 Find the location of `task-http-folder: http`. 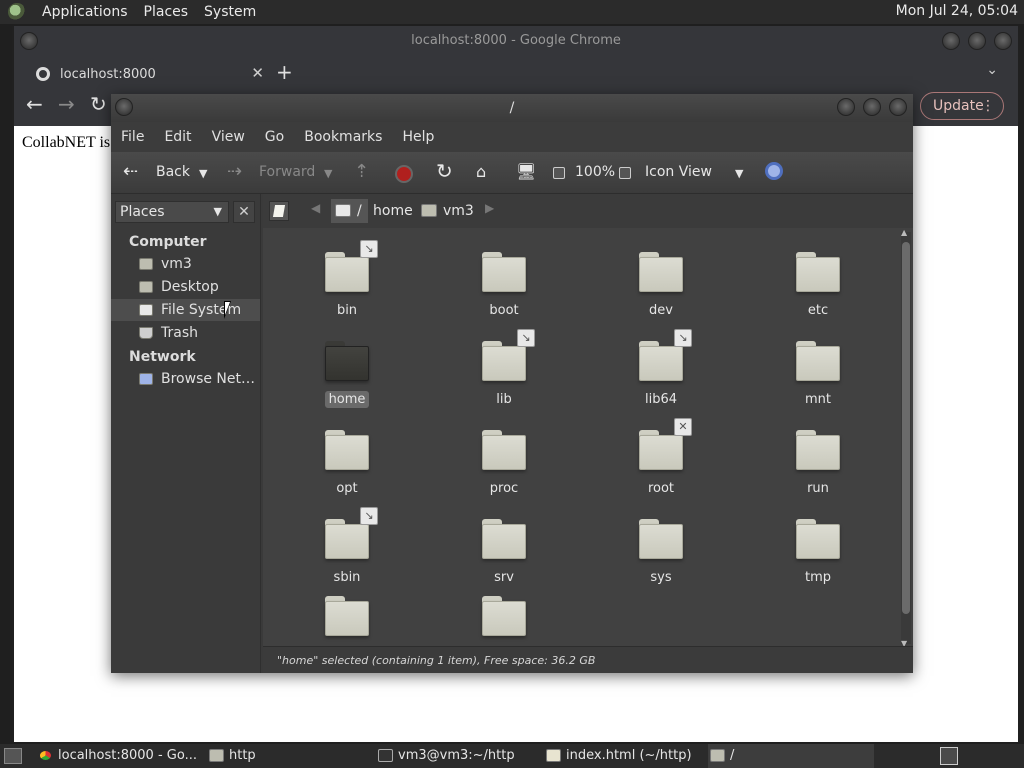

task-http-folder: http is located at coordinates (287, 756).